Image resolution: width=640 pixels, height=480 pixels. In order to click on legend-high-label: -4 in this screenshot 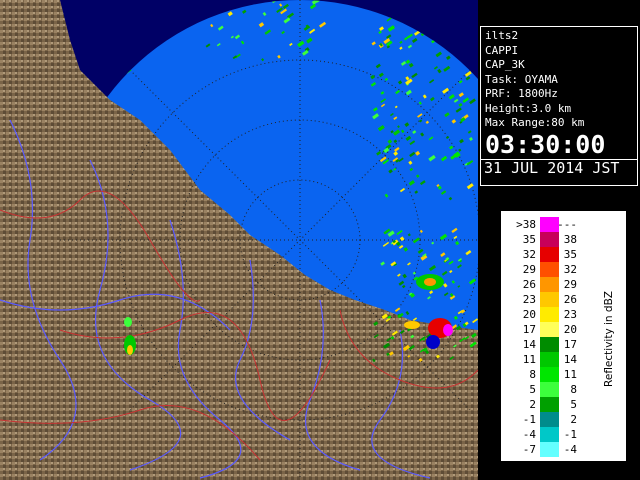, I will do `click(571, 449)`.